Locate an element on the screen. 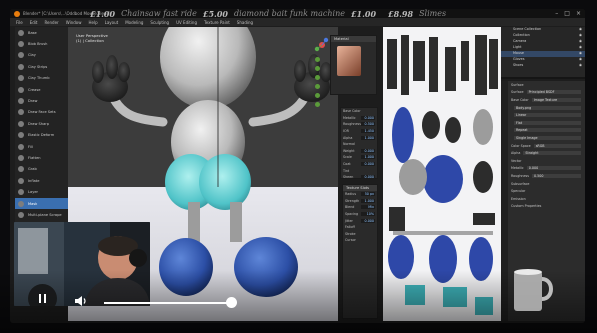 This screenshot has height=333, width=597. browser-item: Clay Thumb is located at coordinates (41, 78).